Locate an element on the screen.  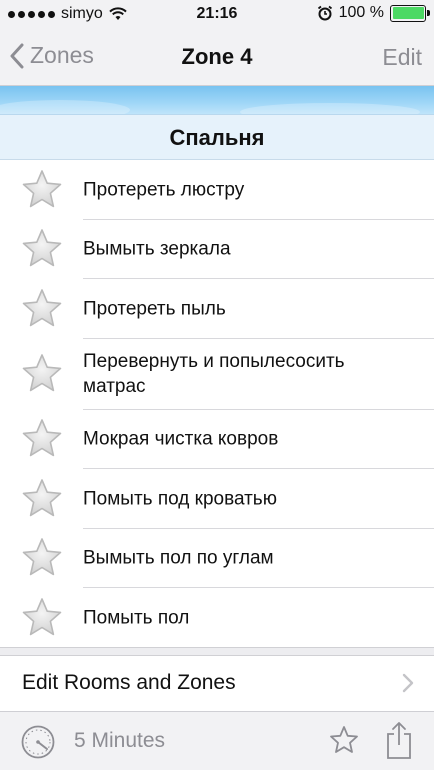
task-label: Вымыть пол по углам is located at coordinates (178, 558).